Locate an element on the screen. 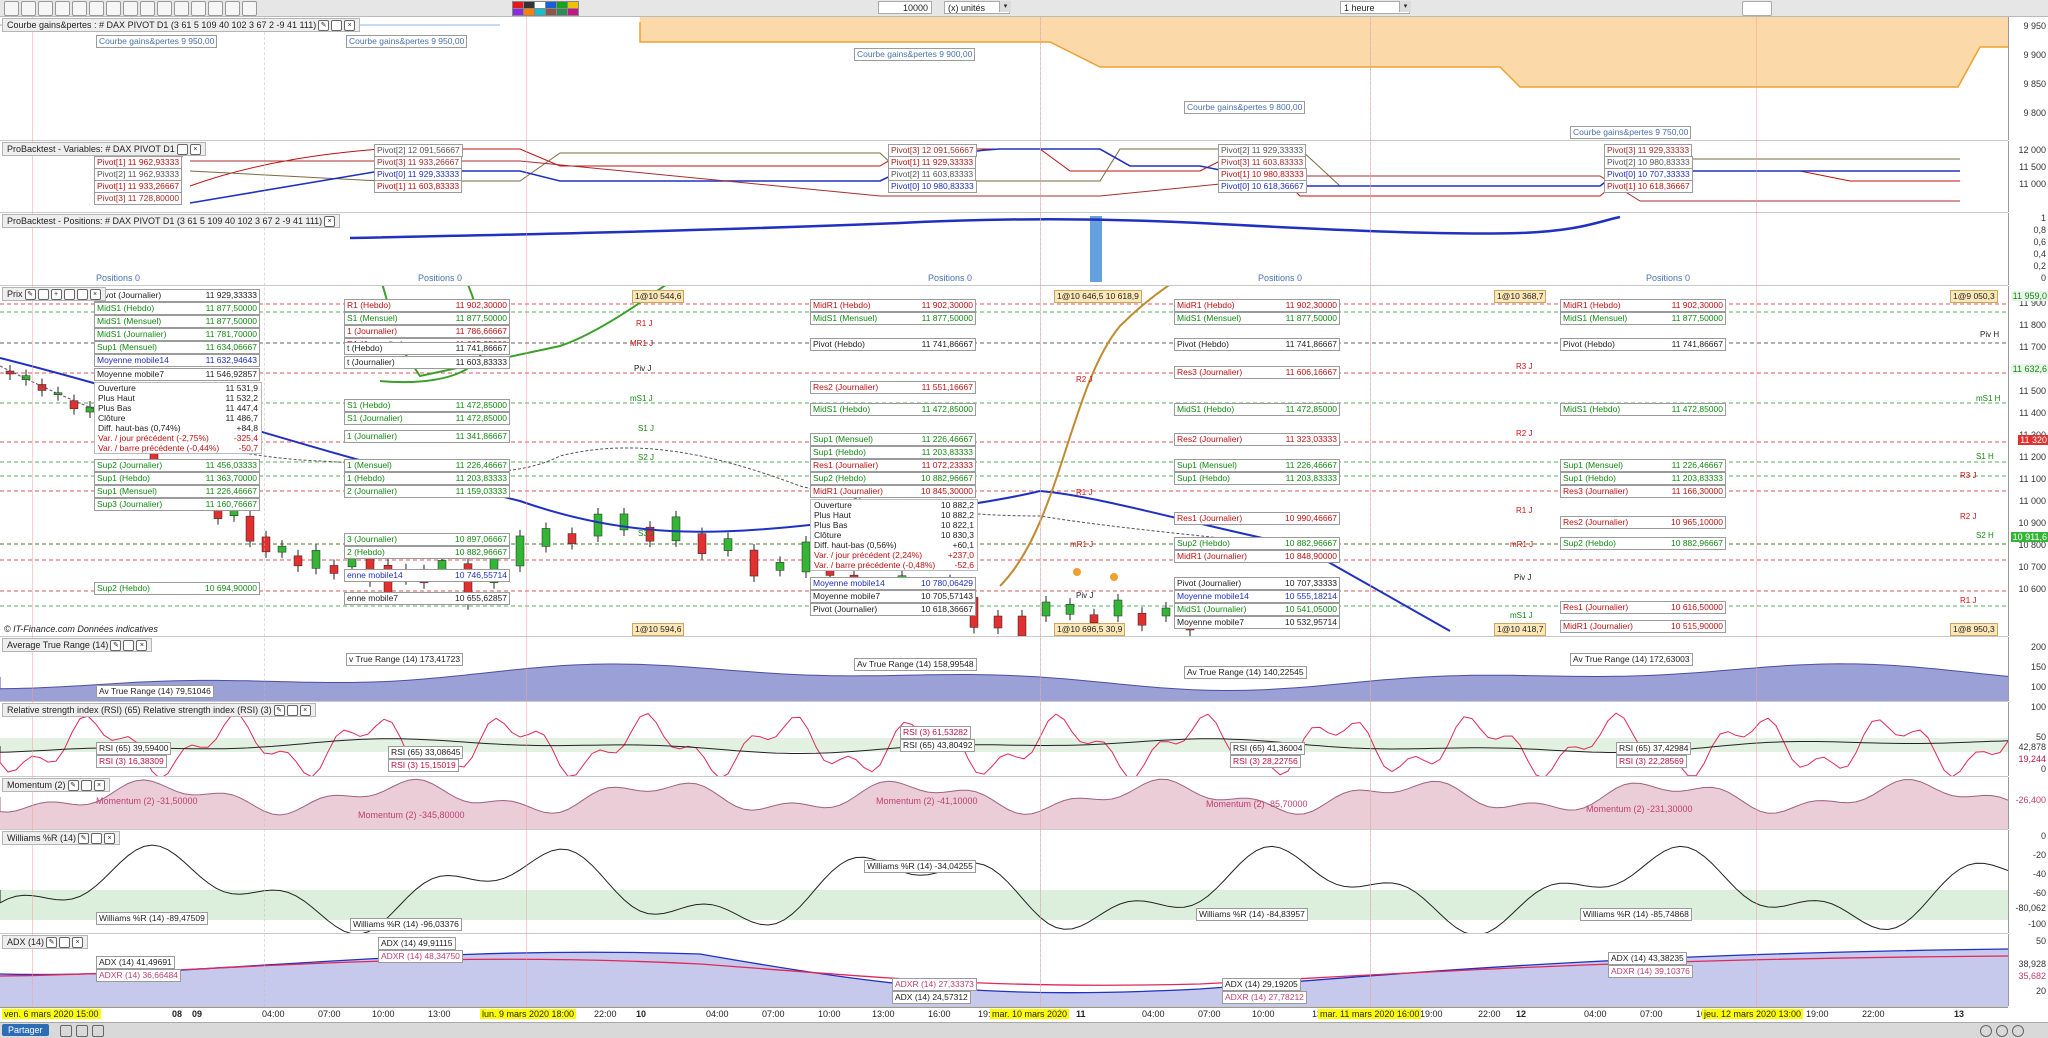  timeframe-select-value: 1 heure is located at coordinates (1359, 8).